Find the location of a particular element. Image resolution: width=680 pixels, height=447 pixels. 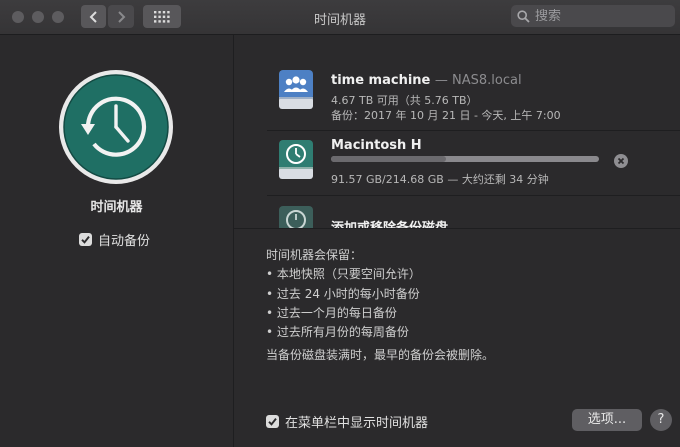

backup-progress-text: 91.57 GB/214.68 GB — 大约还剩 34 分钟 is located at coordinates (440, 179).